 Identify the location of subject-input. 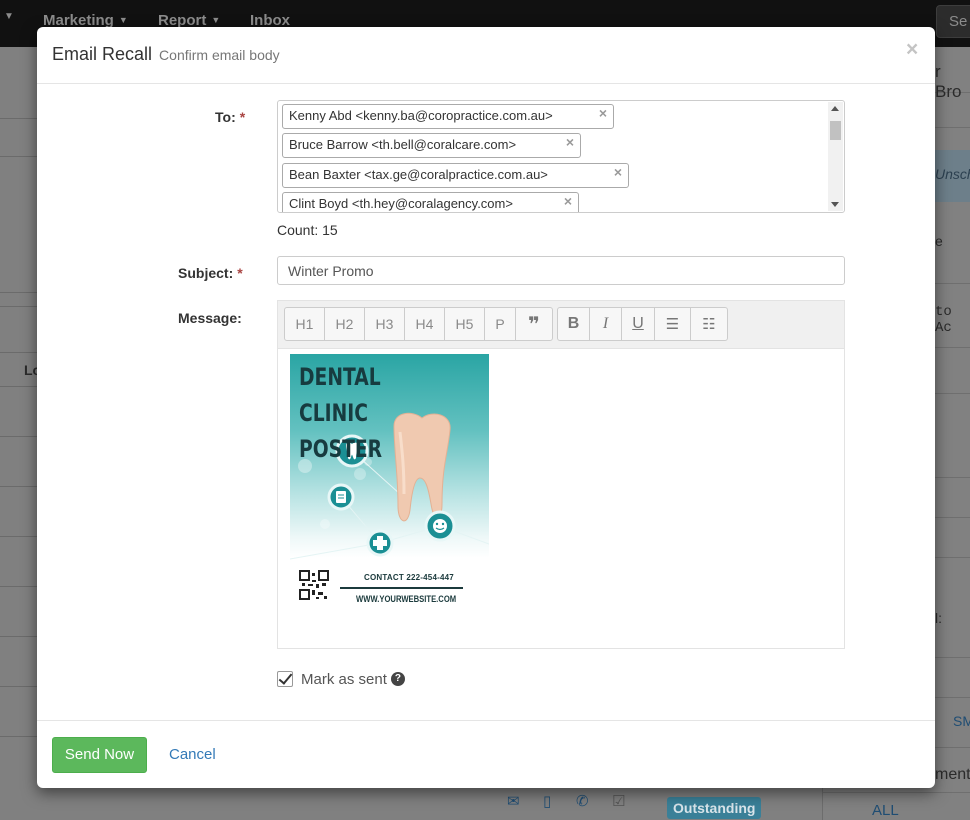
(561, 270).